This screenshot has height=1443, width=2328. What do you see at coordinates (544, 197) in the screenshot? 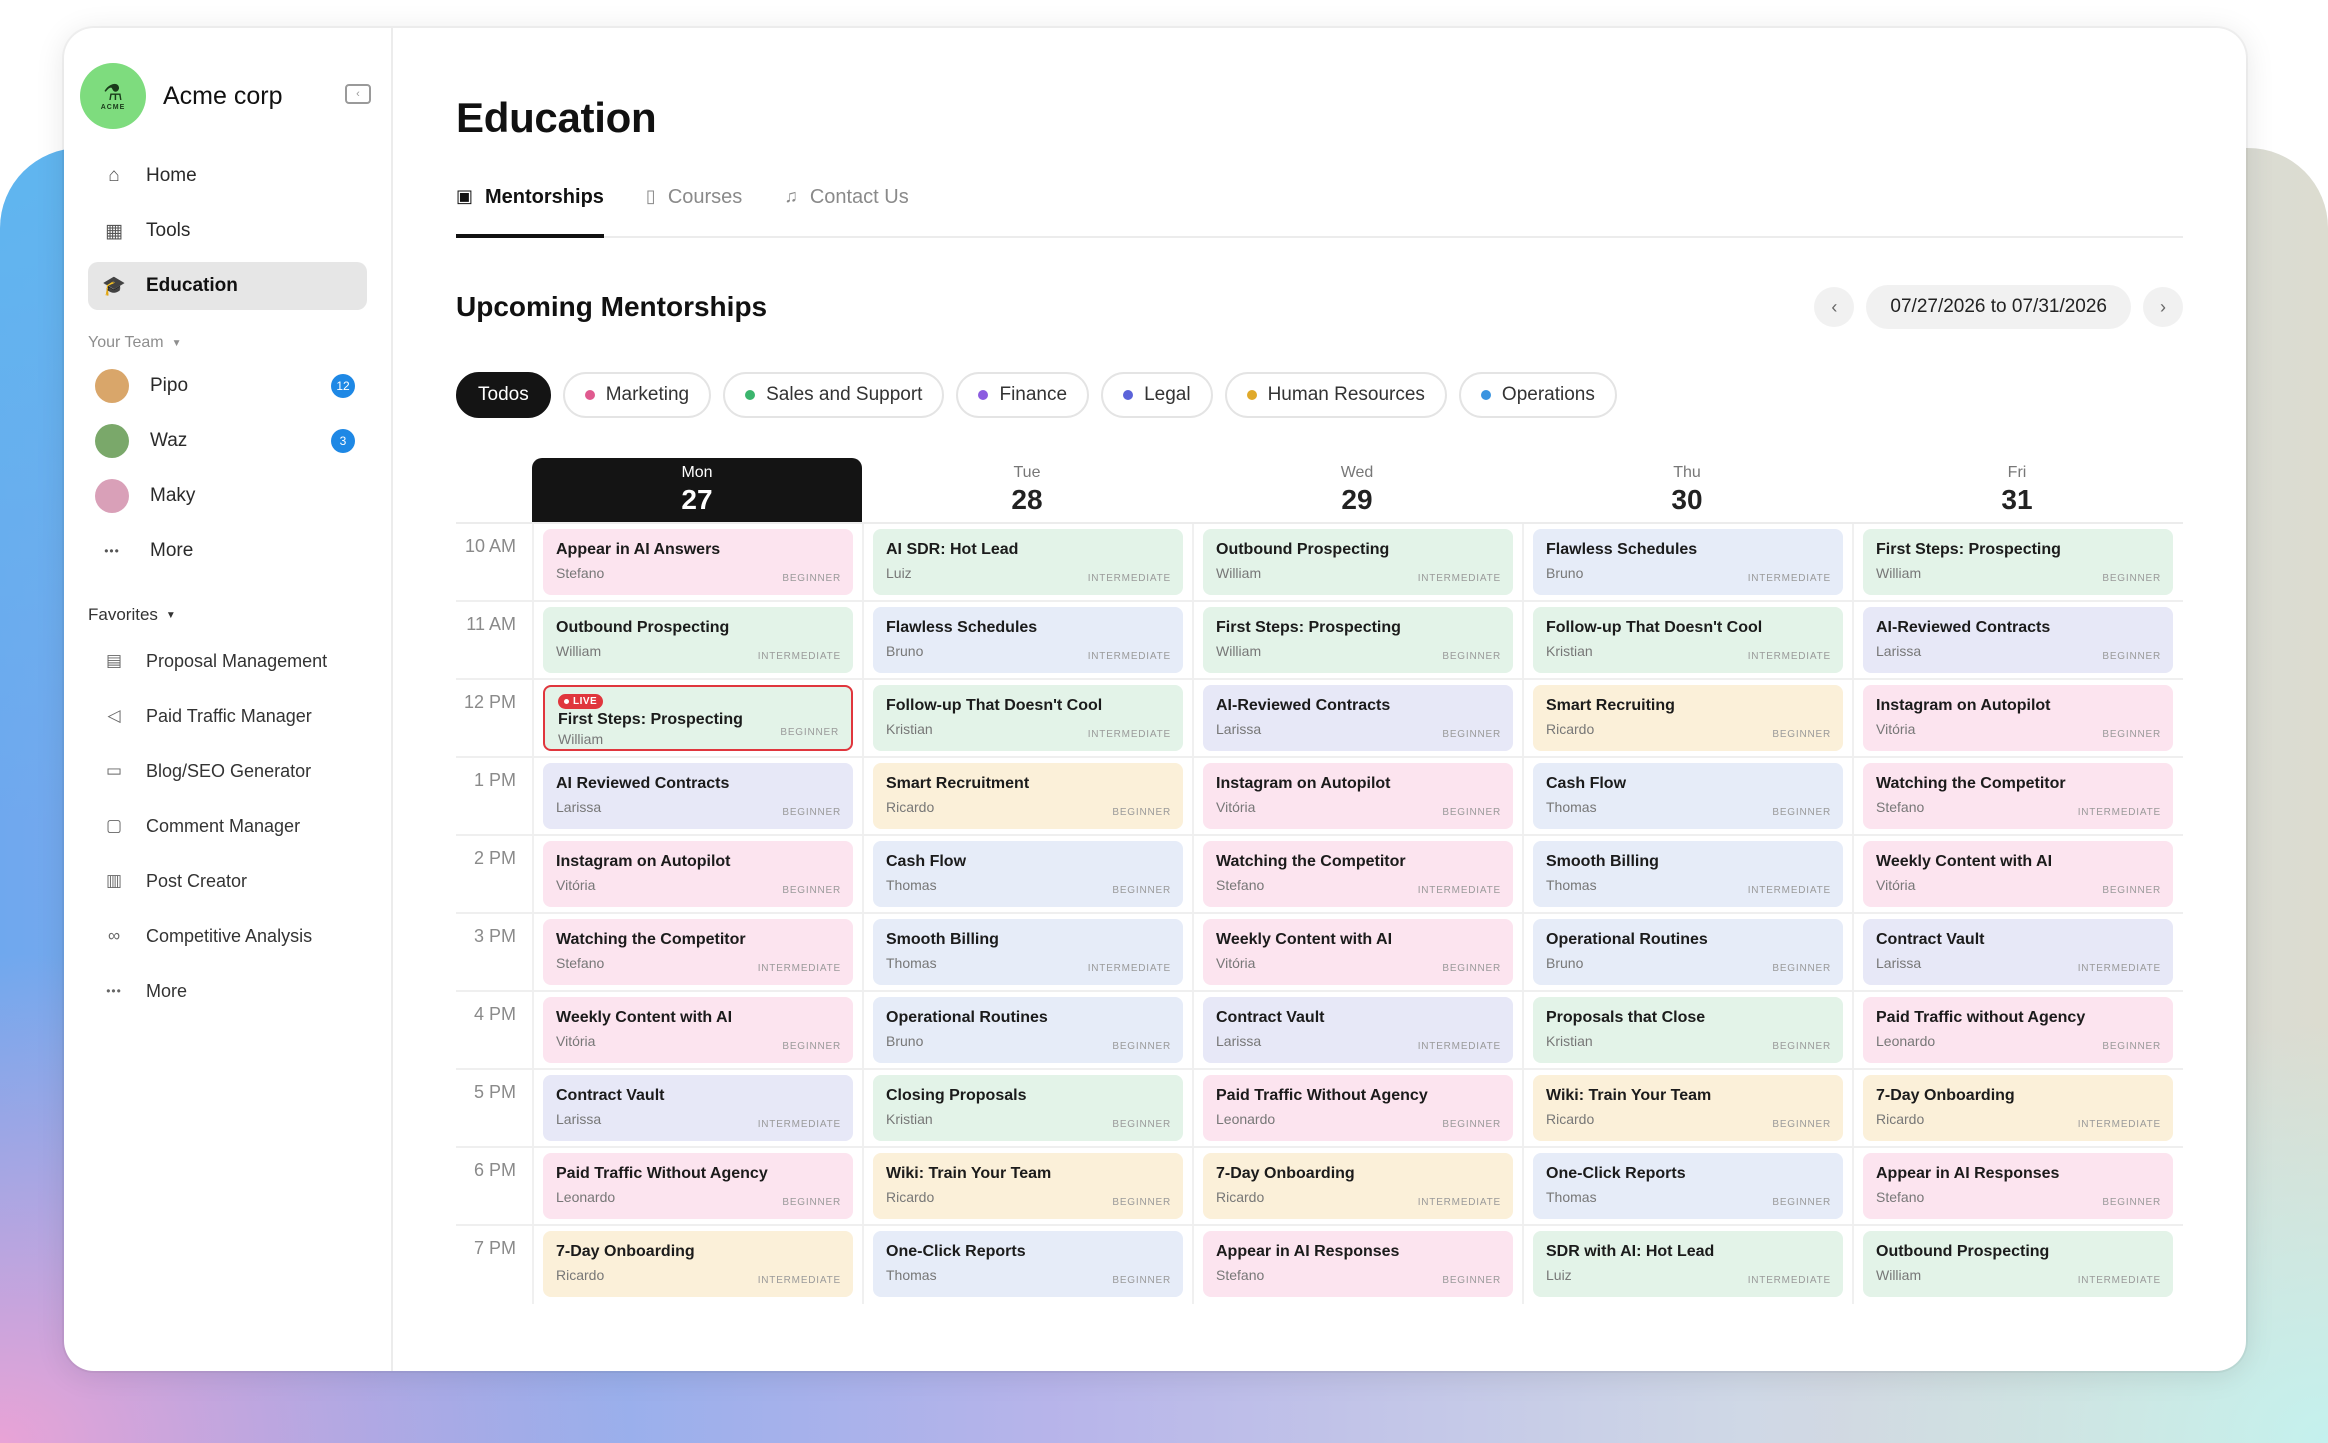
I see `tab-label: Mentorships` at bounding box center [544, 197].